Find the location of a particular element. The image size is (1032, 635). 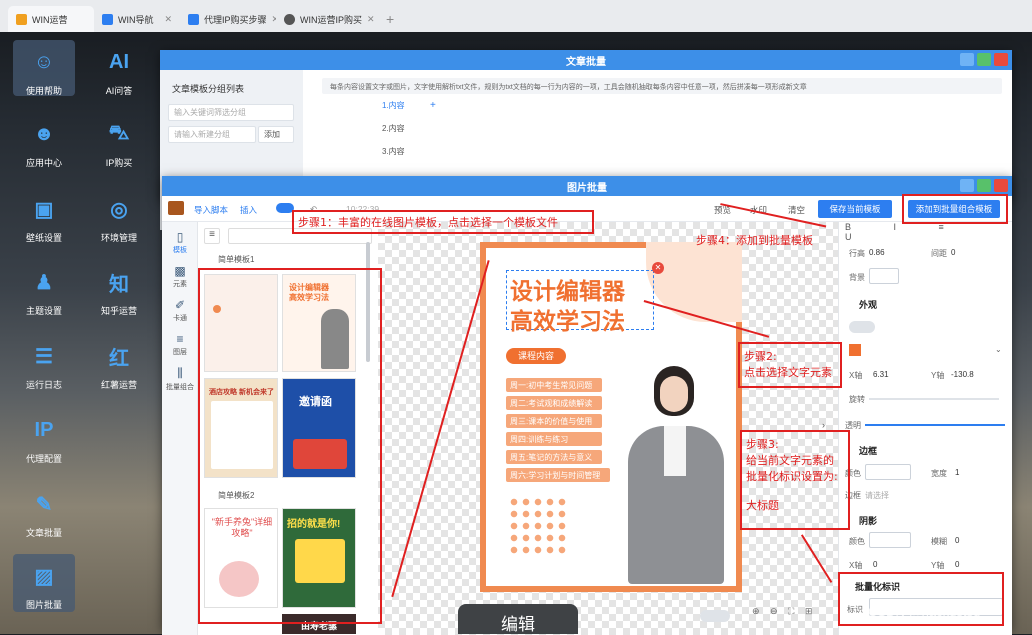

batch-icon: ⫼ is located at coordinates (180, 373).